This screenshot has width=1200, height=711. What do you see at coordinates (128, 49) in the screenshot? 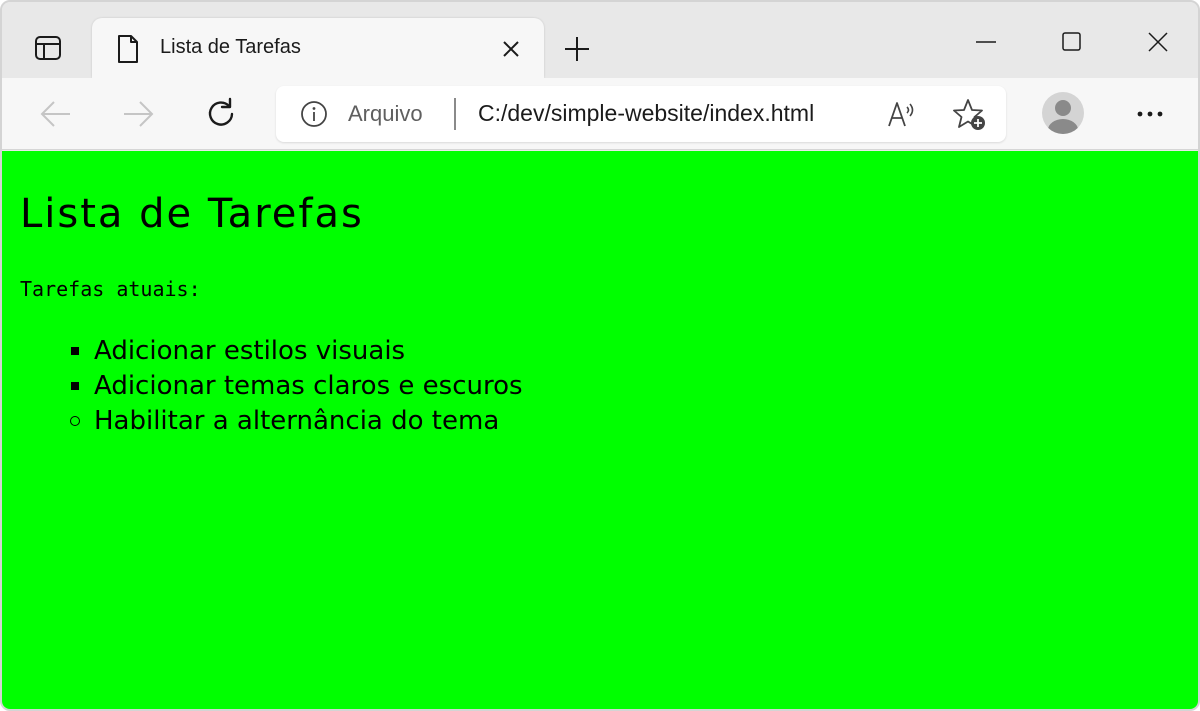
I see `document-icon` at bounding box center [128, 49].